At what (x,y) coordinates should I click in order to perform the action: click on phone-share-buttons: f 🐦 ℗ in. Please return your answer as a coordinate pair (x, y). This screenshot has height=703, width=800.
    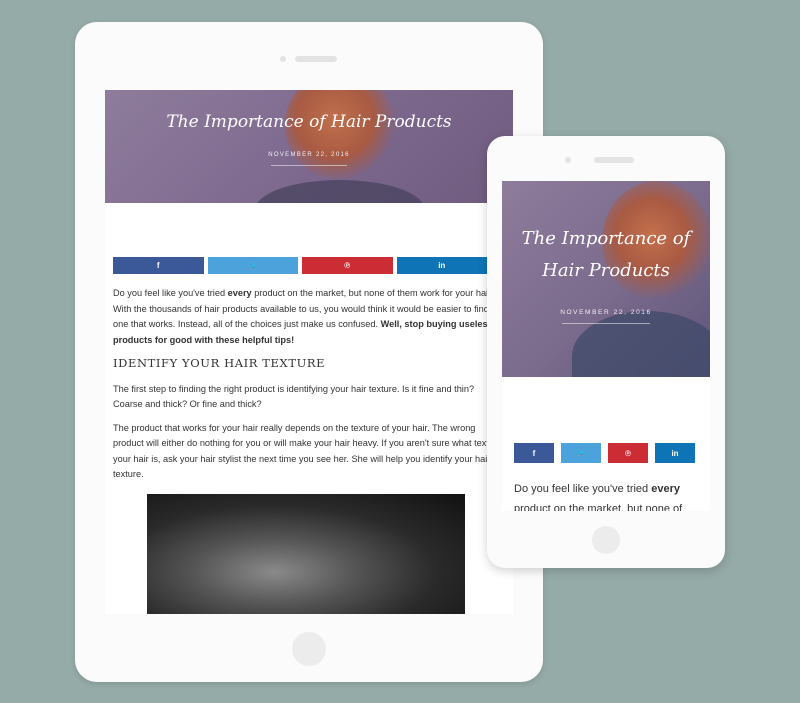
    Looking at the image, I should click on (606, 453).